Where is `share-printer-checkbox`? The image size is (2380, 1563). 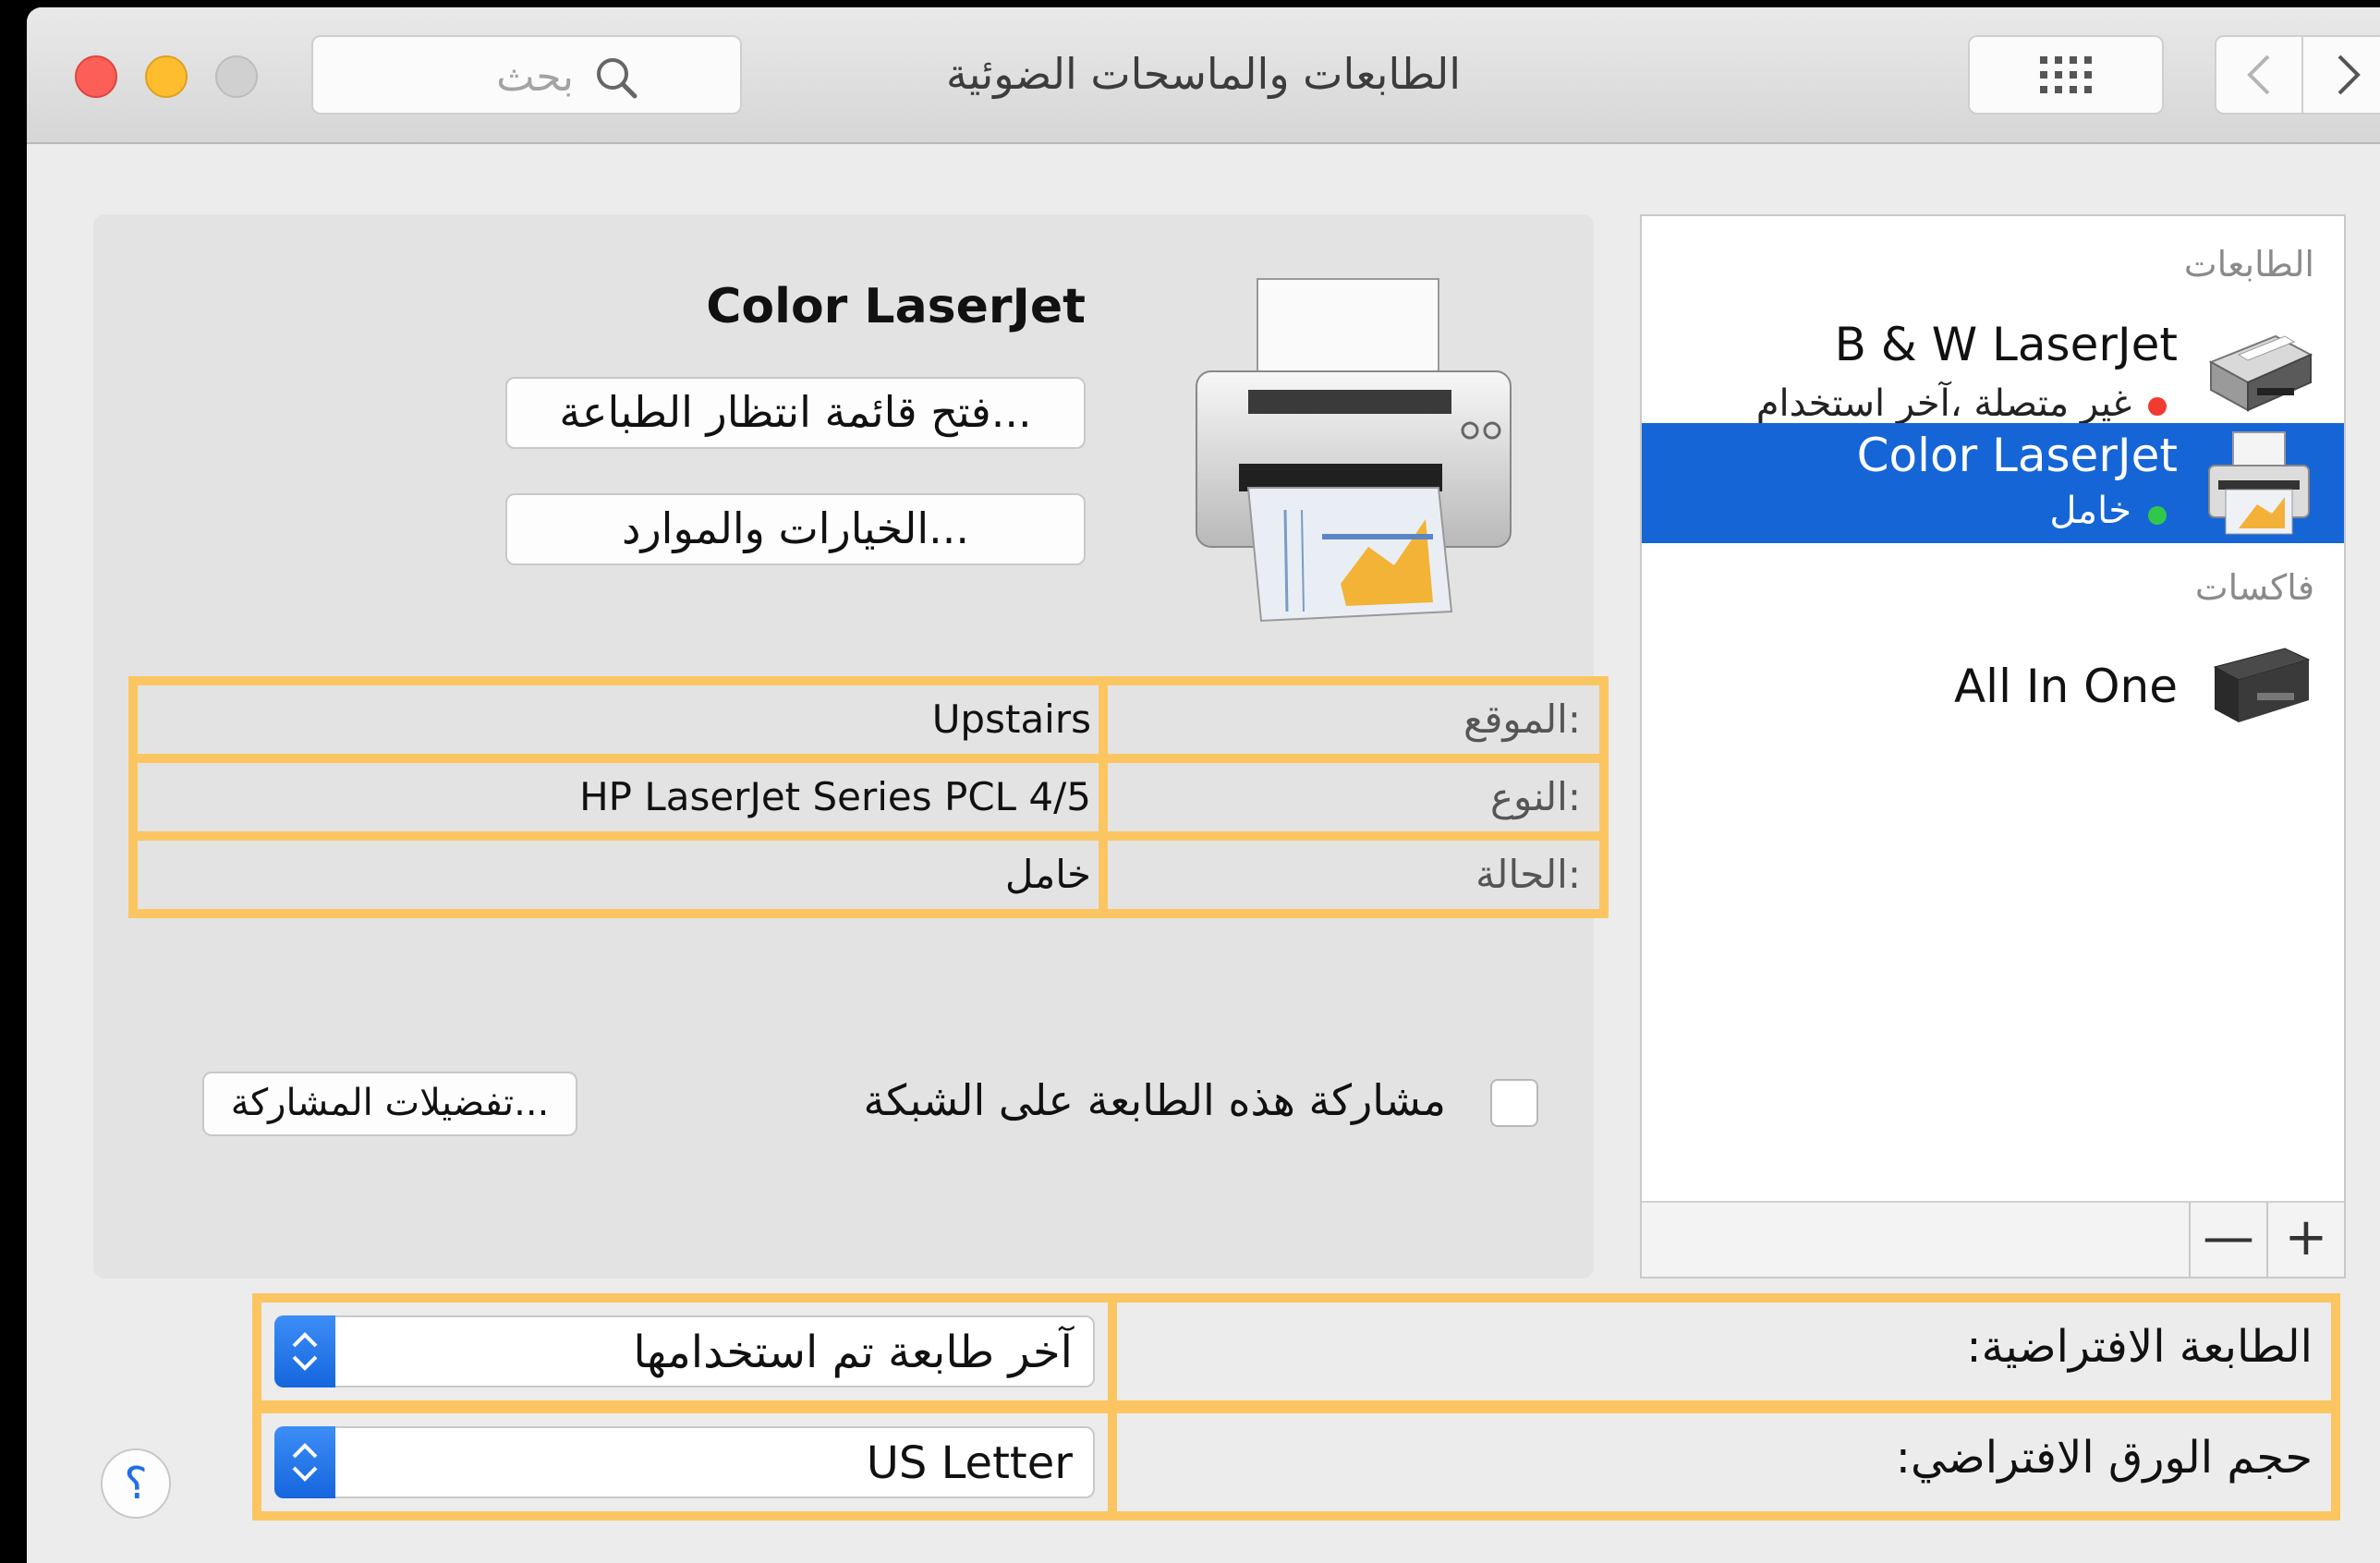 share-printer-checkbox is located at coordinates (1514, 1103).